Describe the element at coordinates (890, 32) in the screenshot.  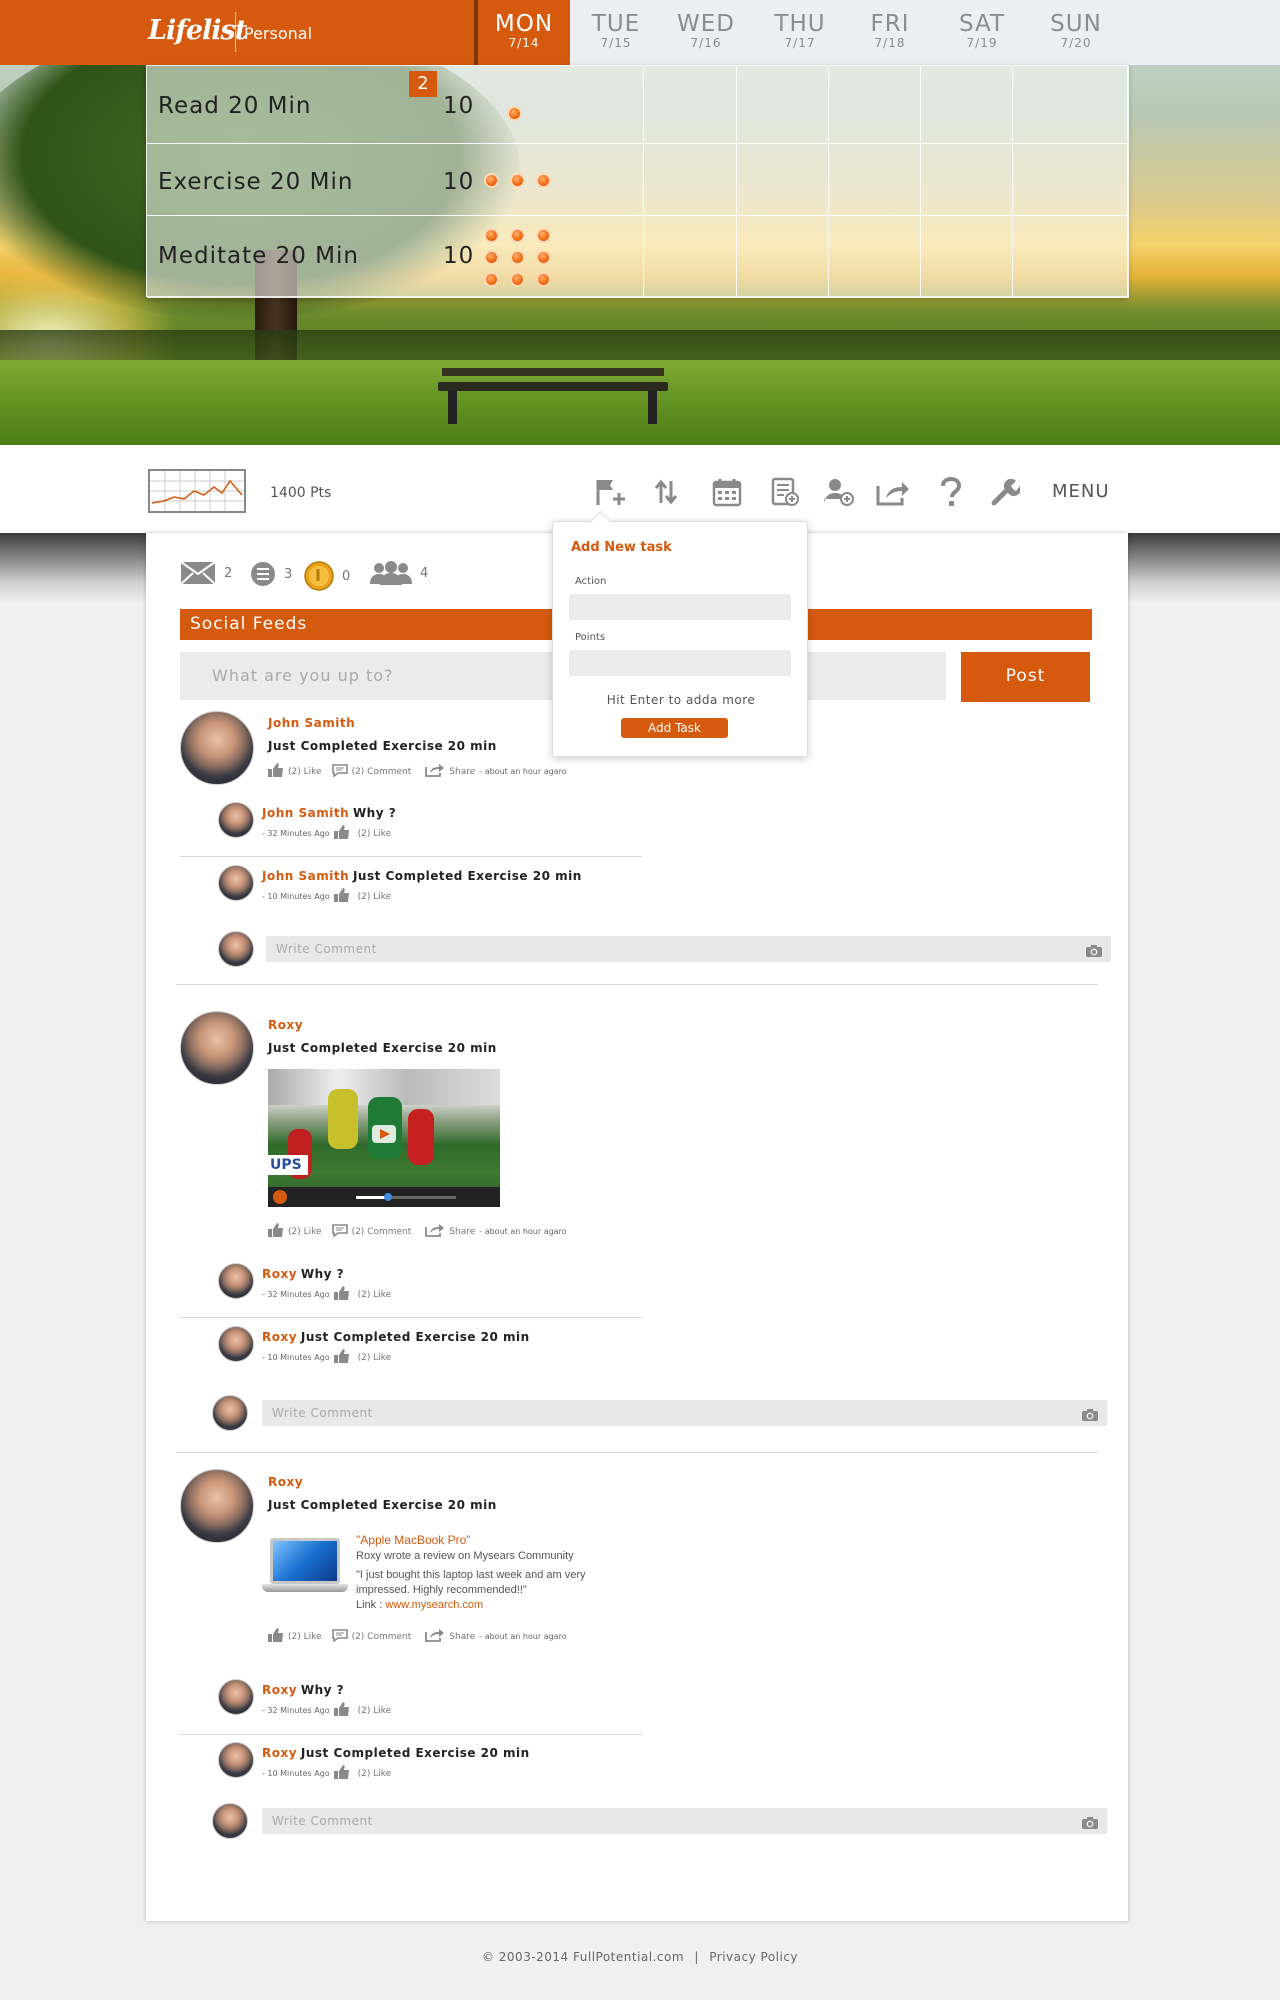
I see `day-fri: FRI 7/18` at that location.